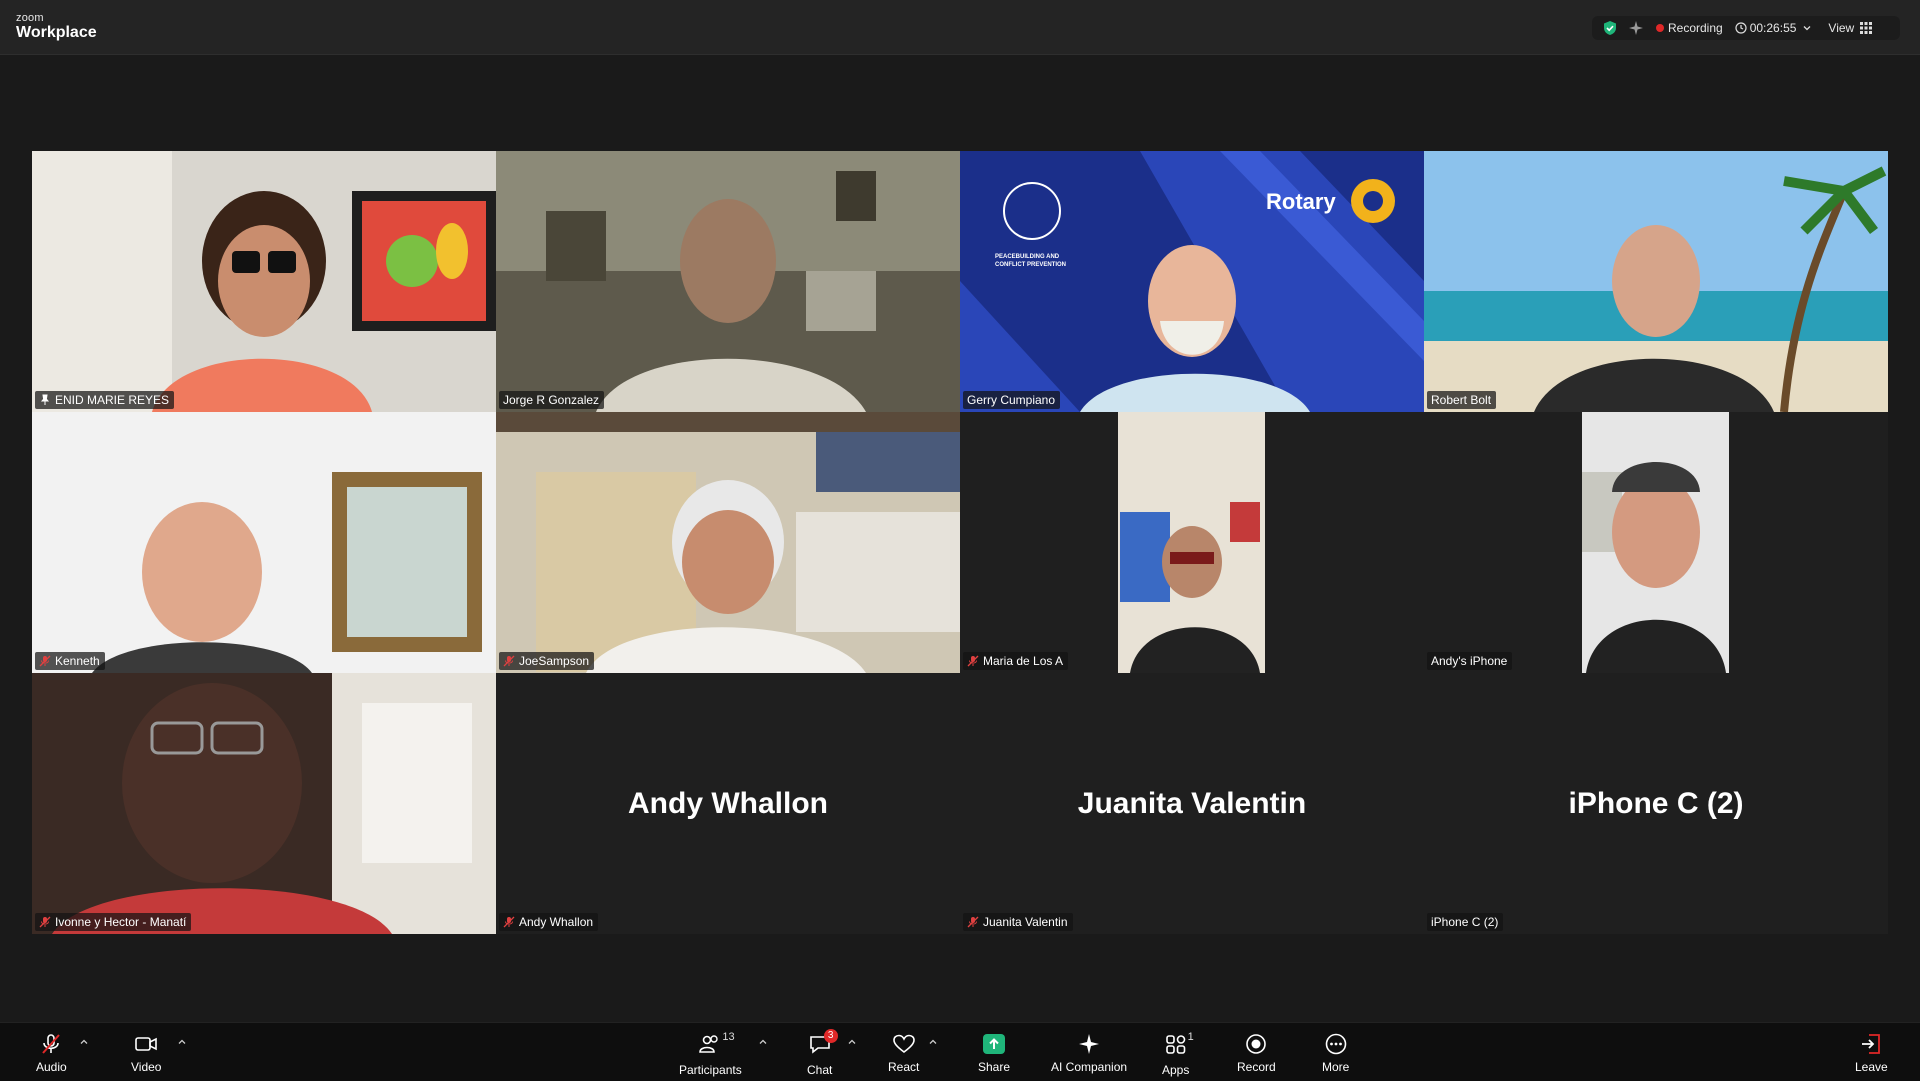 This screenshot has height=1081, width=1920. What do you see at coordinates (1336, 1067) in the screenshot?
I see `more-label: More` at bounding box center [1336, 1067].